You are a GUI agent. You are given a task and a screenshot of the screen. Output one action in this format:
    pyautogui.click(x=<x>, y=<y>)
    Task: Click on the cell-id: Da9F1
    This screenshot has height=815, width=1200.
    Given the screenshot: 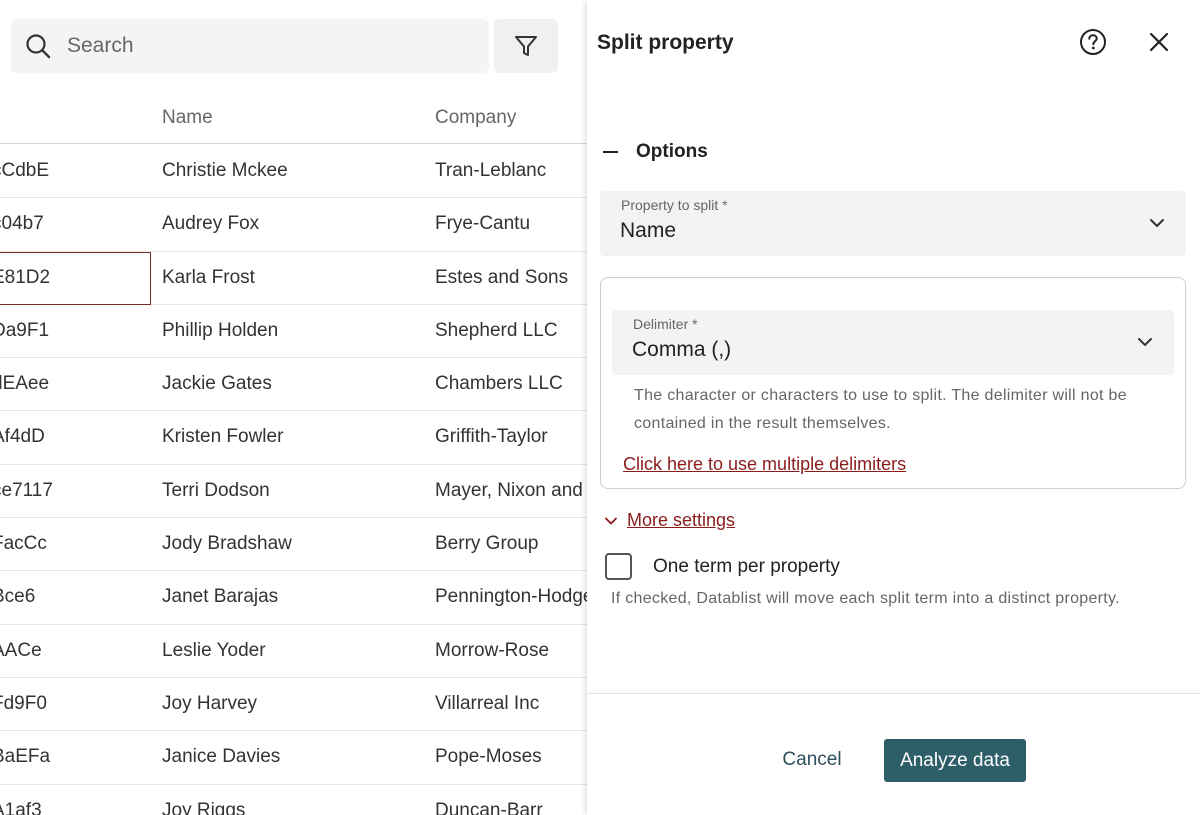 What is the action you would take?
    pyautogui.click(x=75, y=331)
    